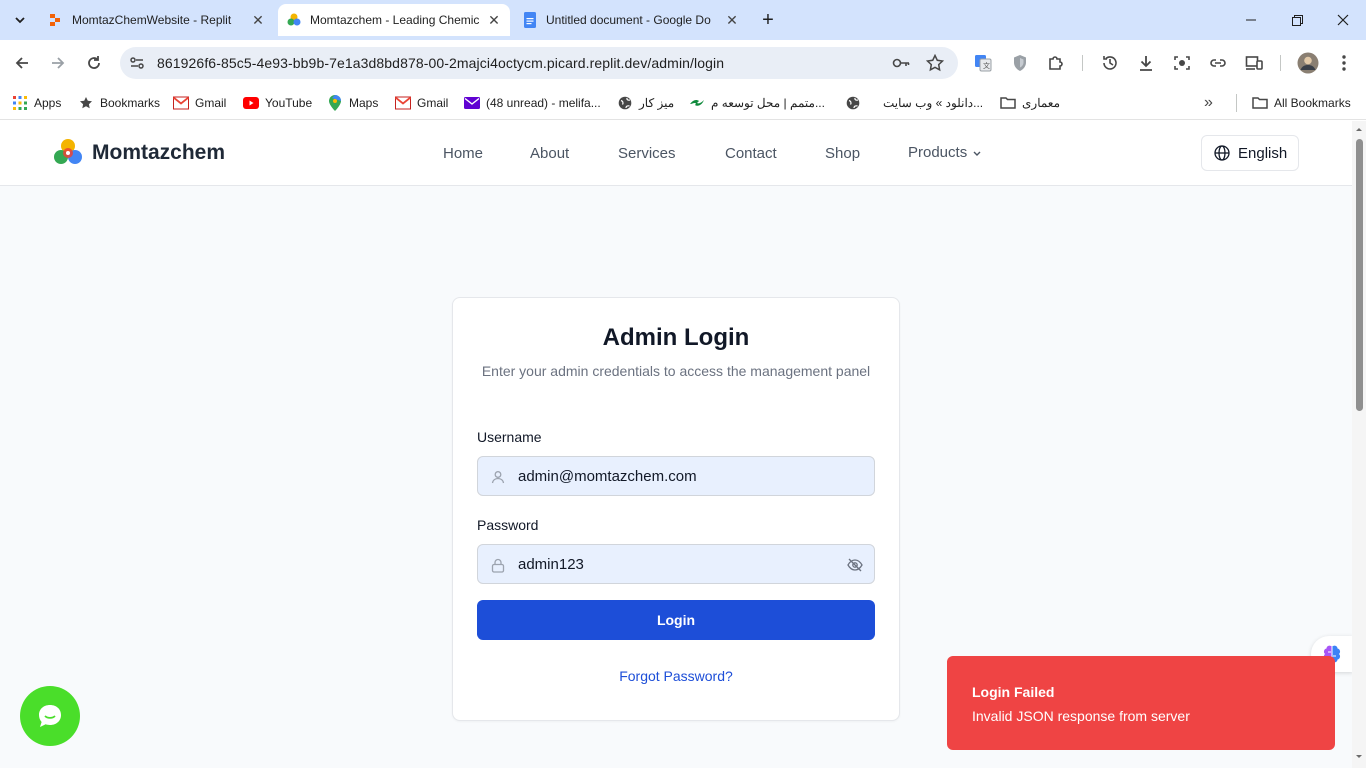  Describe the element at coordinates (498, 565) in the screenshot. I see `lock-icon` at that location.